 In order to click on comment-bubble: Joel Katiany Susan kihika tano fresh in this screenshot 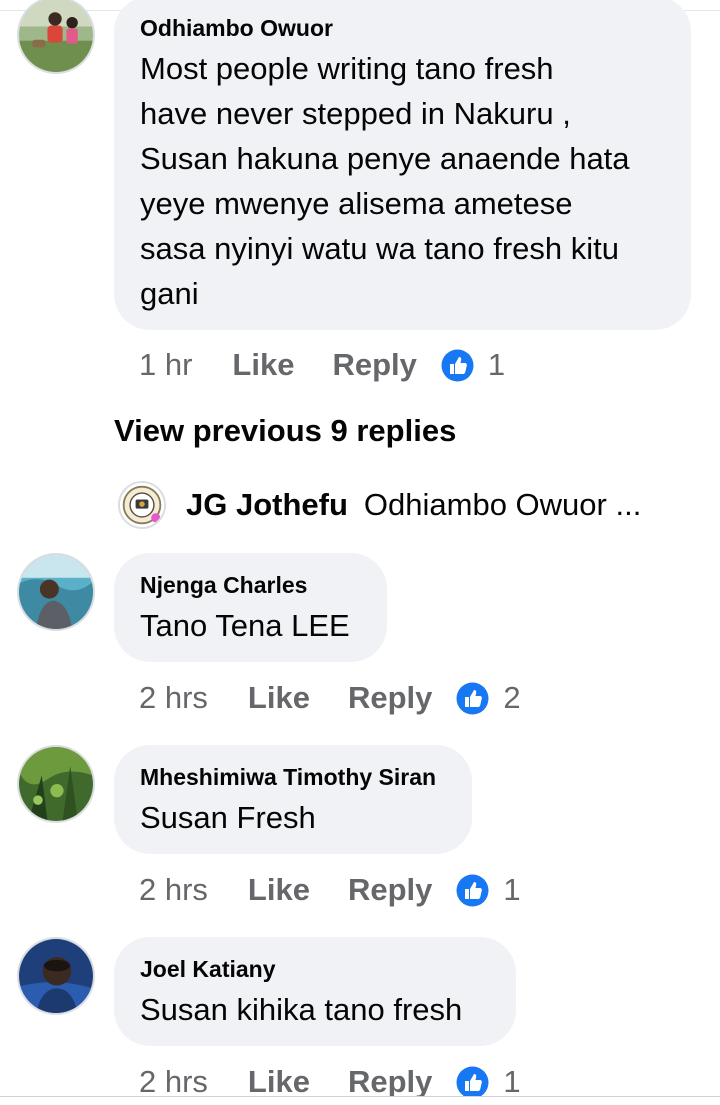, I will do `click(315, 991)`.